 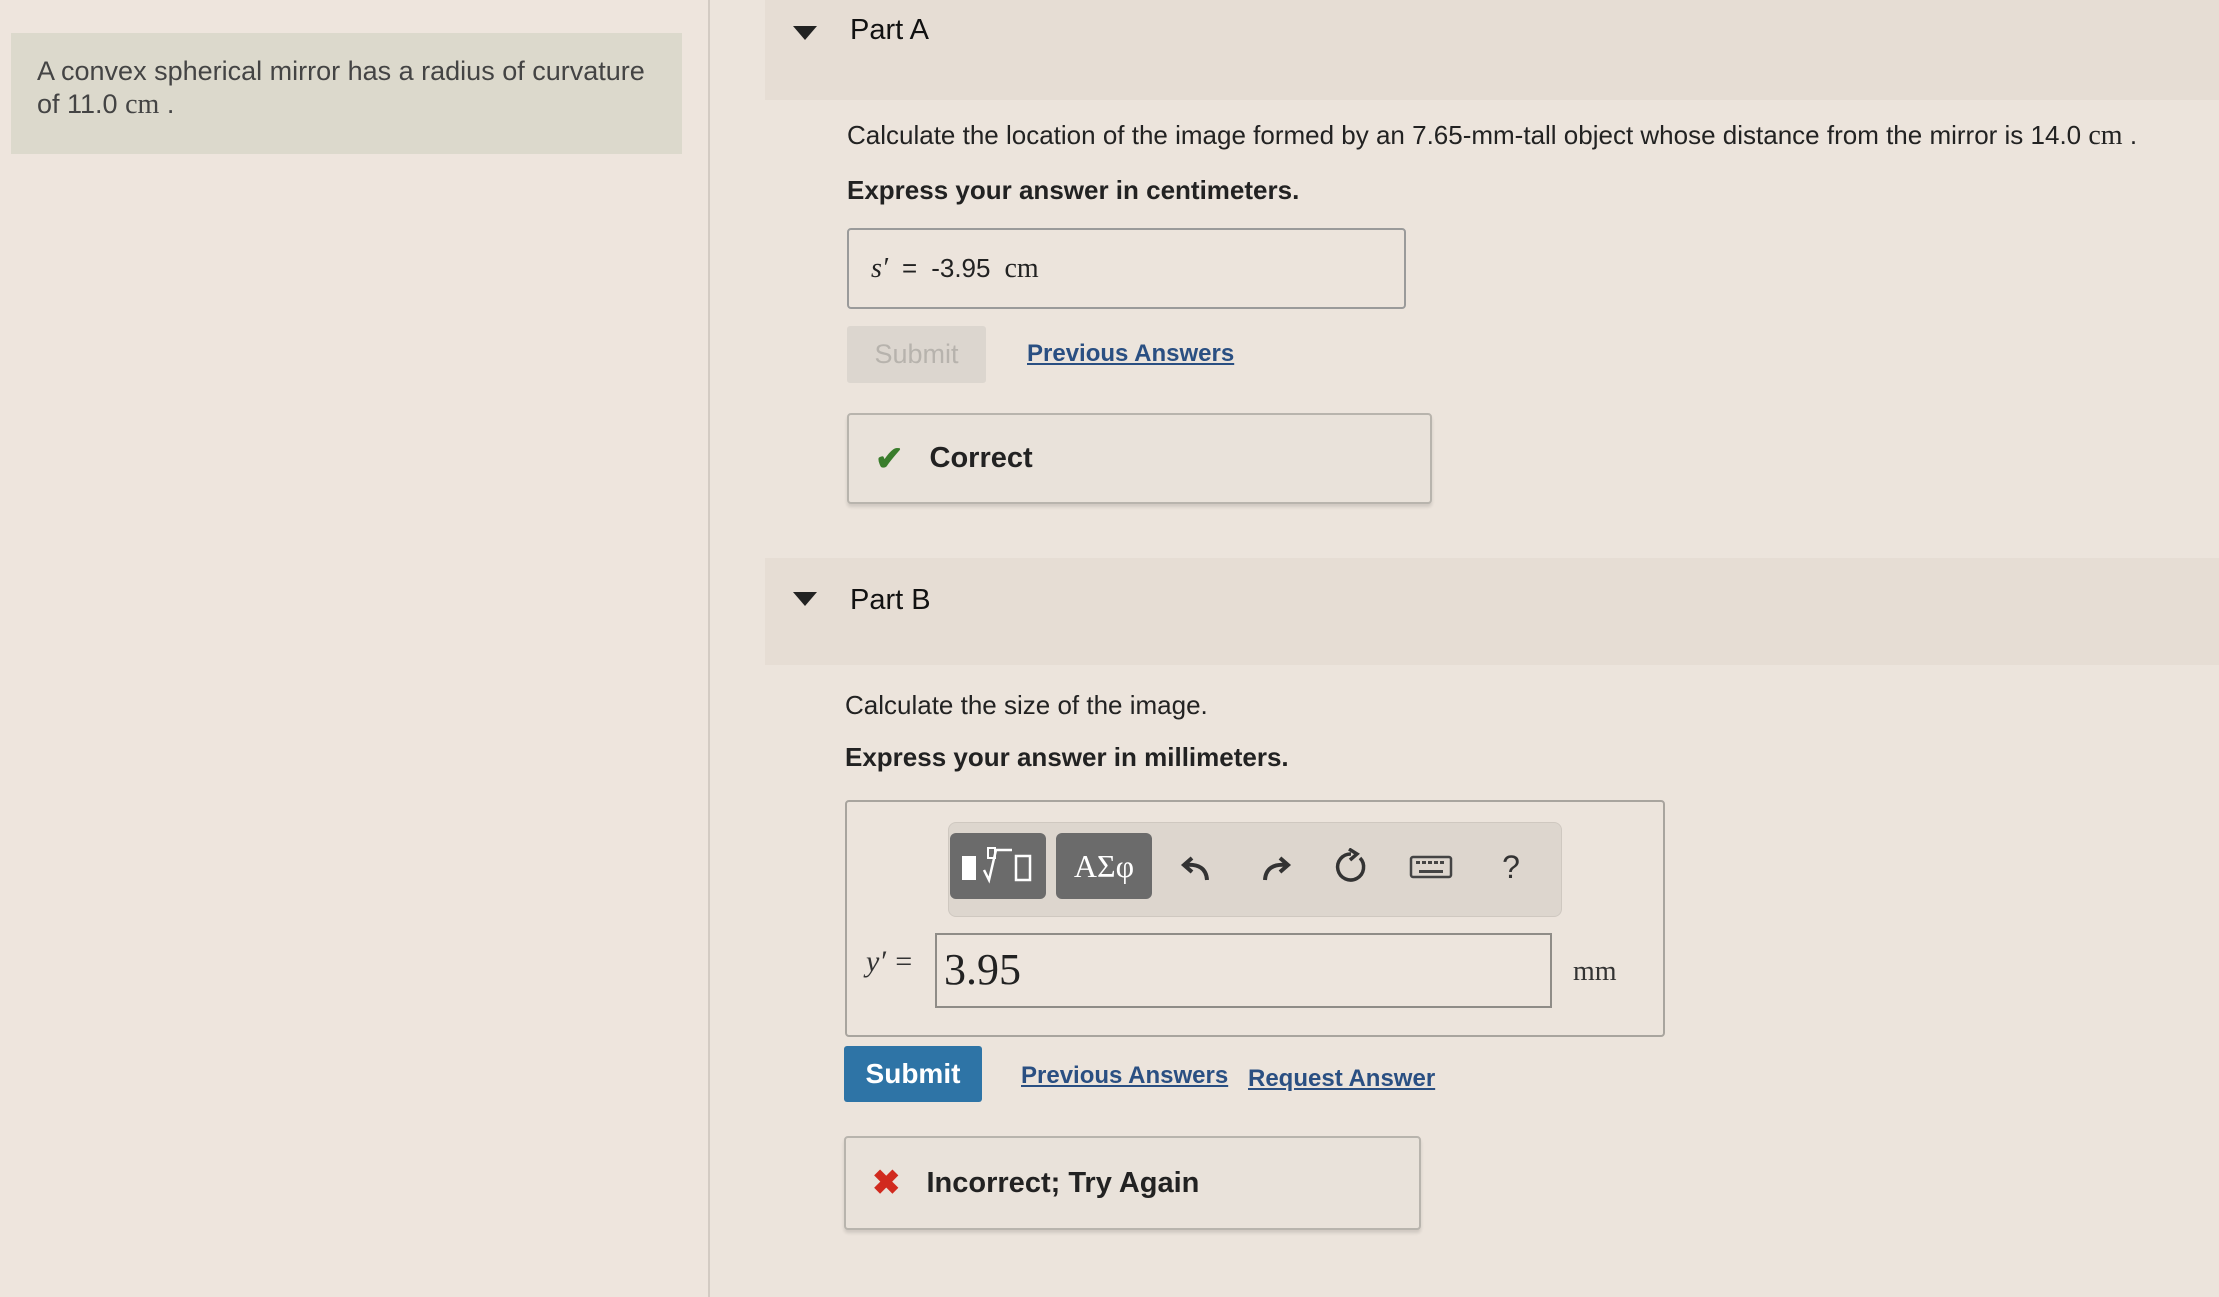 I want to click on part-b-previous-answers-link: Previous Answers, so click(x=1124, y=1076).